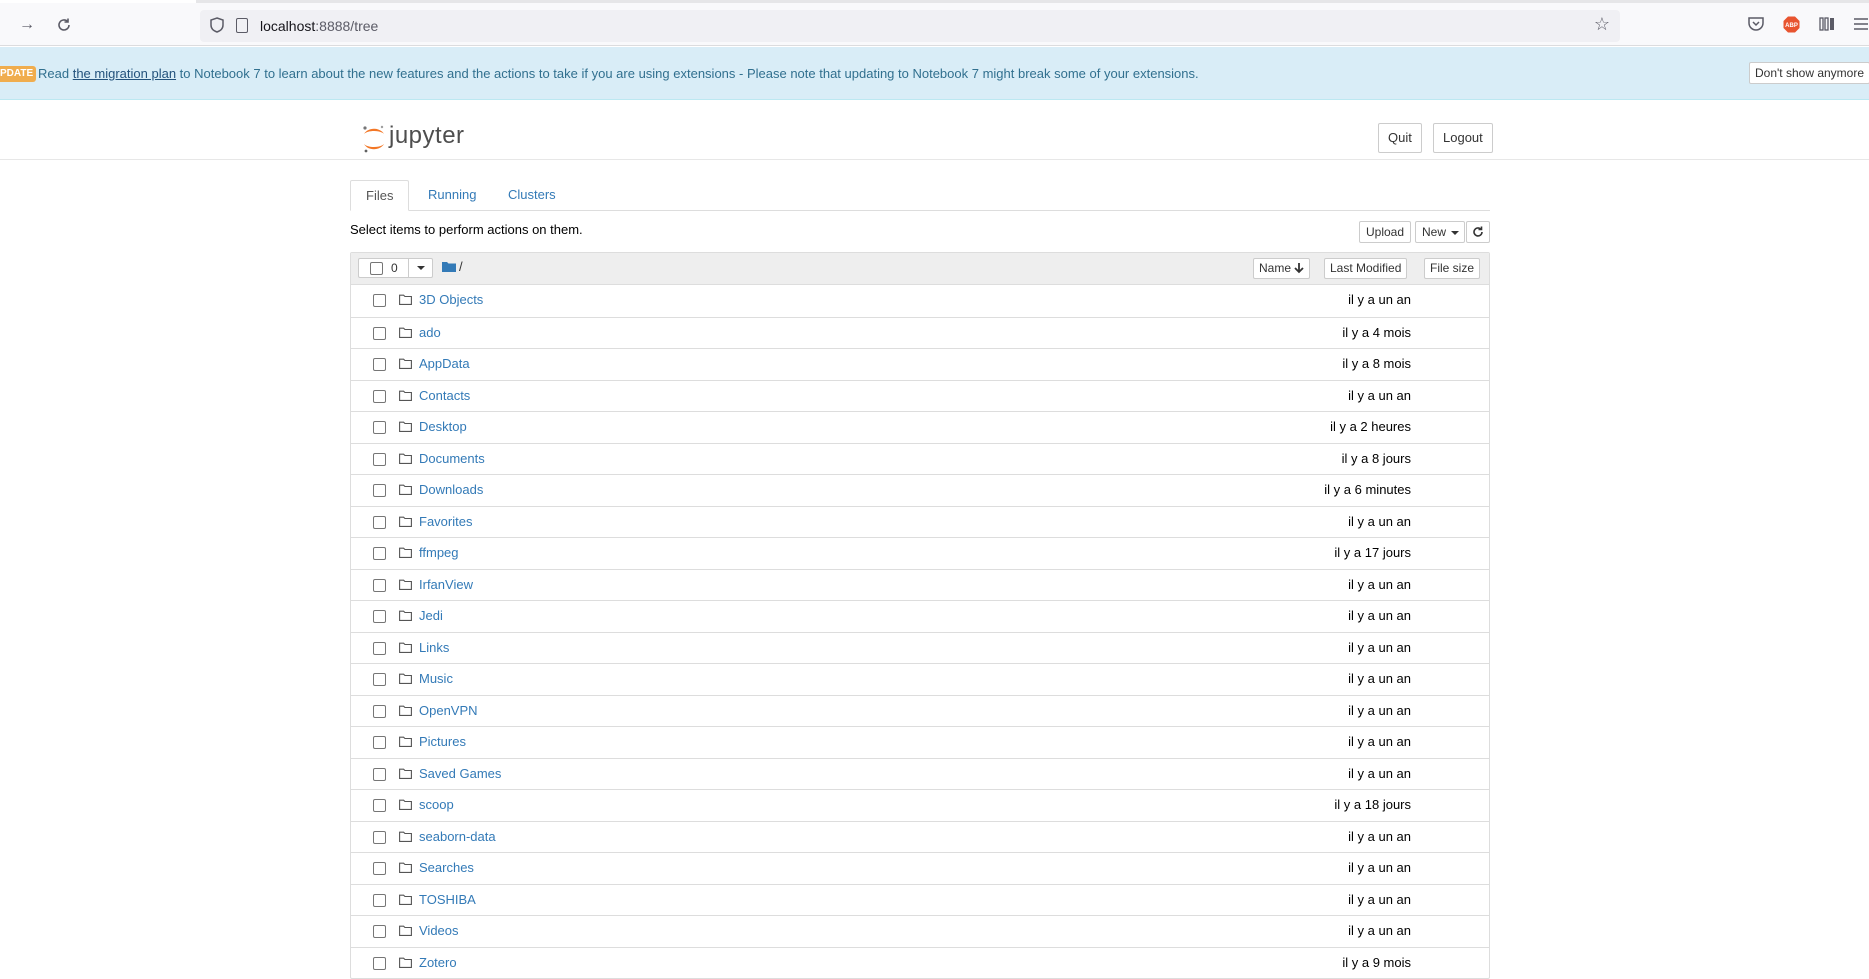 Image resolution: width=1869 pixels, height=979 pixels. Describe the element at coordinates (1478, 232) in the screenshot. I see `refresh-button` at that location.